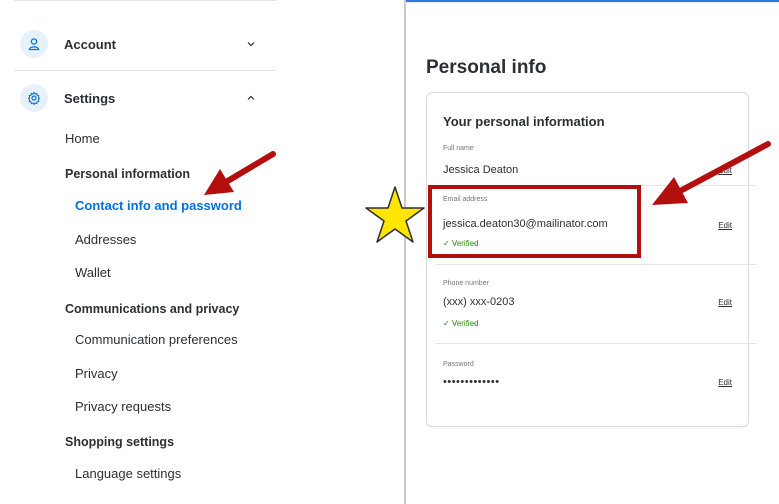  I want to click on settings-label: Settings, so click(90, 98).